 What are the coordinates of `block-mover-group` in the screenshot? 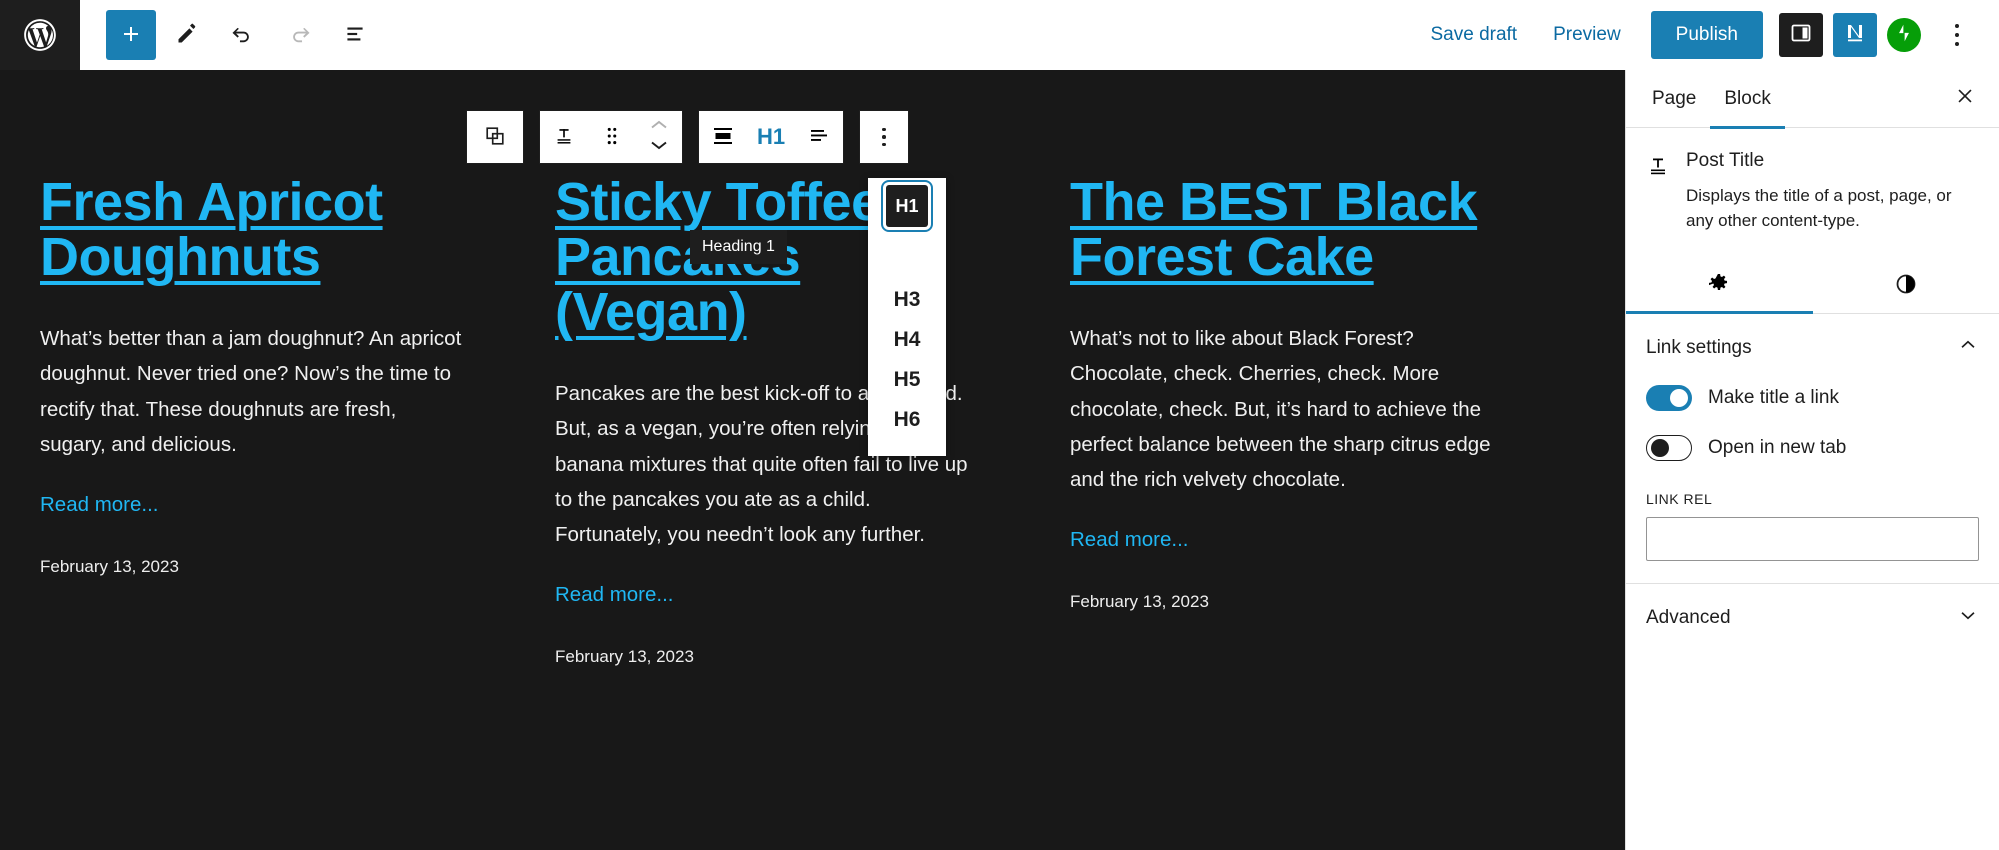 It's located at (611, 137).